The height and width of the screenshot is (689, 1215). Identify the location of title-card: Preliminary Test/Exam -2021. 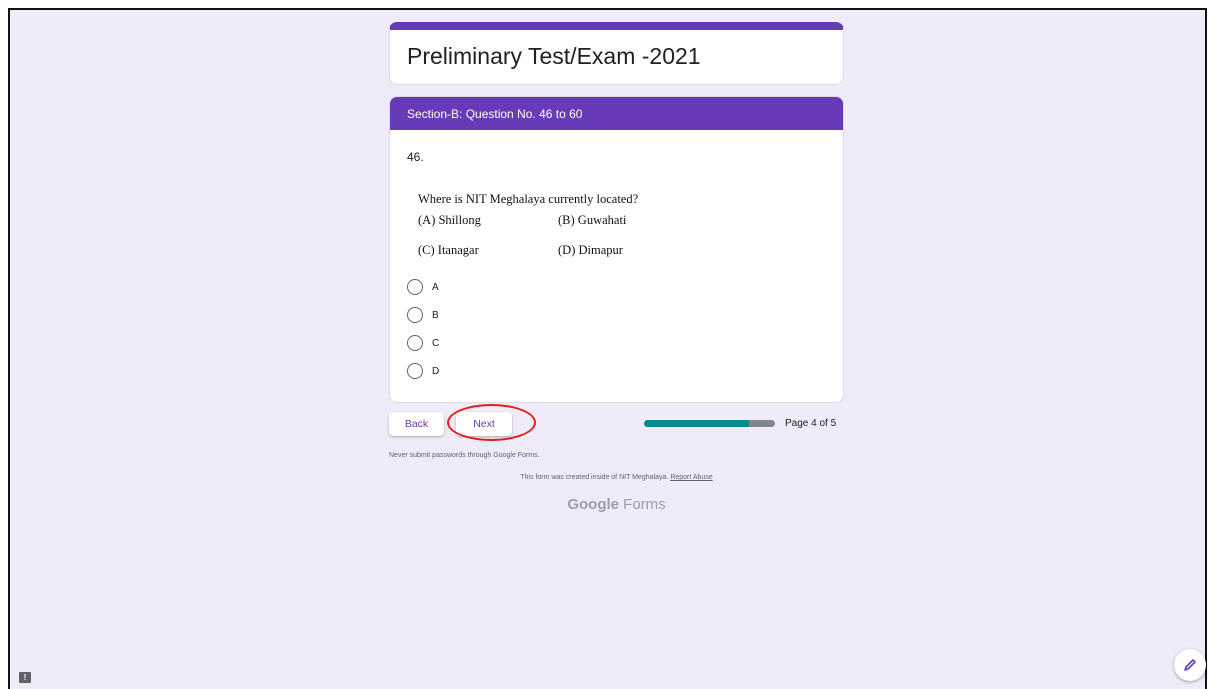
(616, 53).